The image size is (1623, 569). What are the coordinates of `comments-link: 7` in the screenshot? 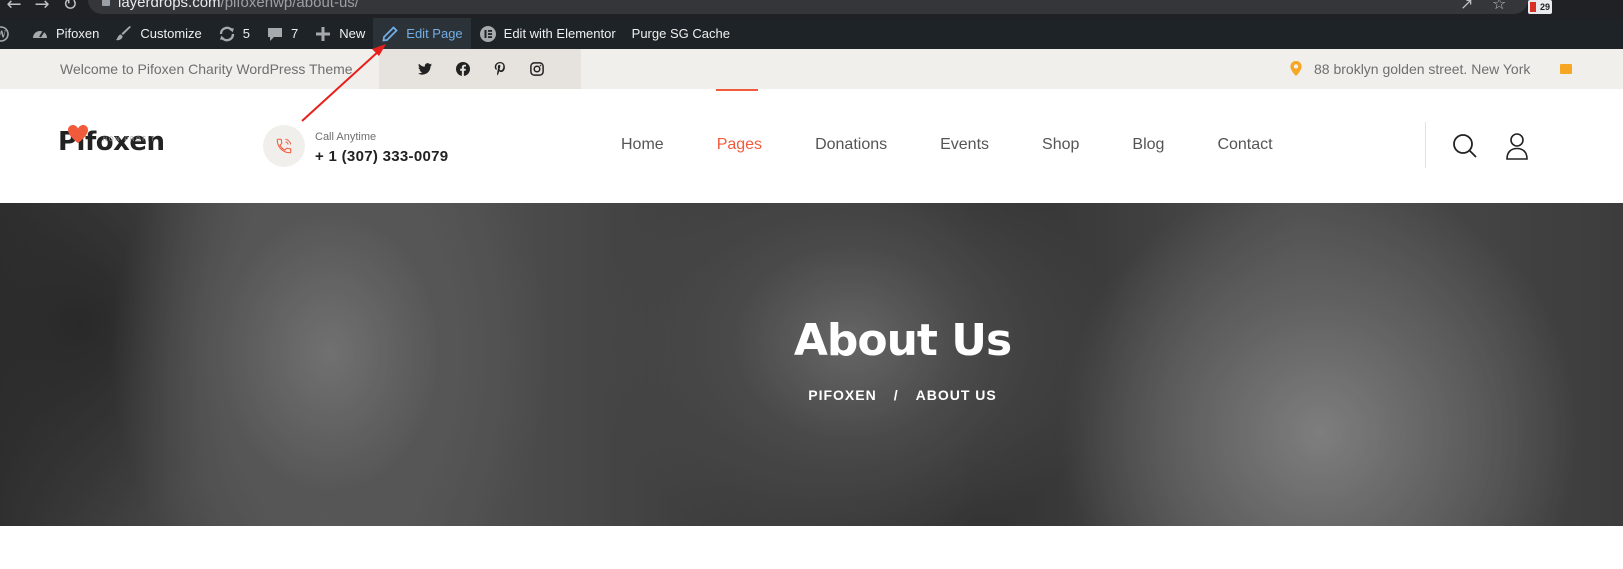 It's located at (282, 33).